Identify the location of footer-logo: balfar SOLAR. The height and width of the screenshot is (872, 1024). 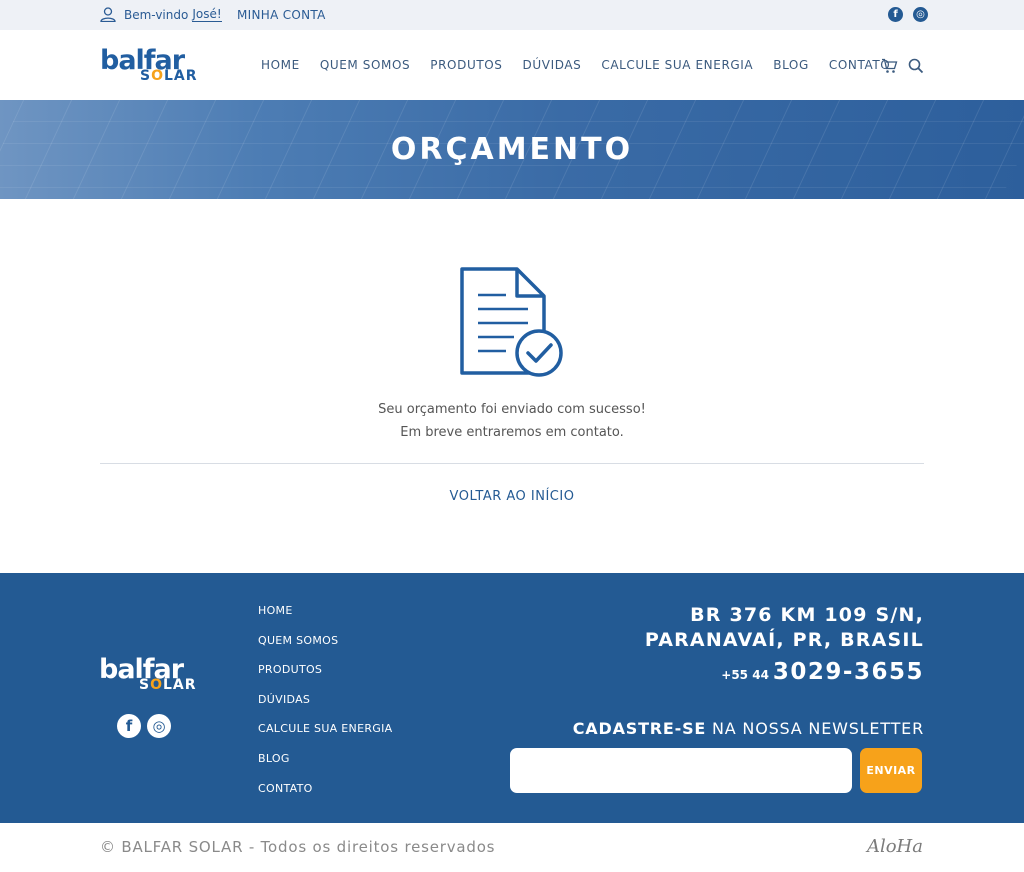
(150, 674).